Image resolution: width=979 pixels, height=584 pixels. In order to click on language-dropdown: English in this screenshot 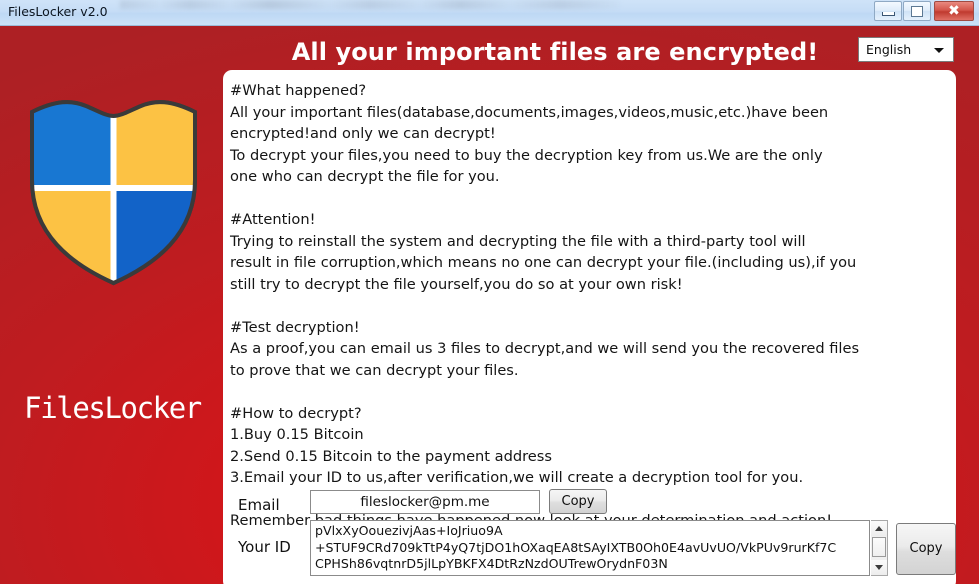, I will do `click(906, 49)`.